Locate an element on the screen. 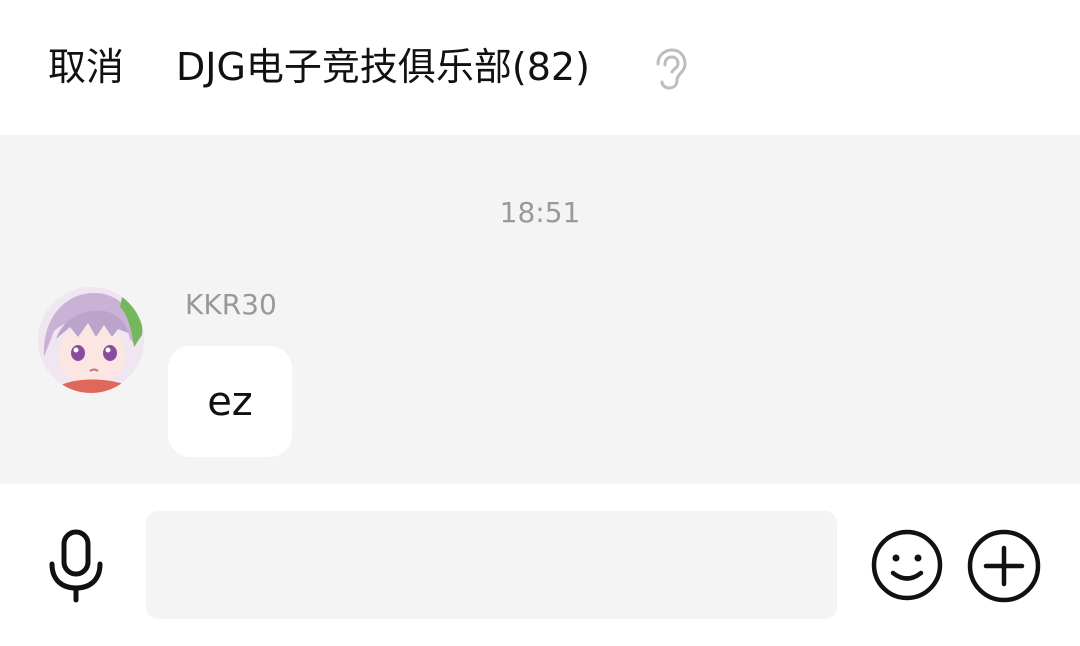 The width and height of the screenshot is (1080, 646). message-timestamp: 18:51 is located at coordinates (540, 212).